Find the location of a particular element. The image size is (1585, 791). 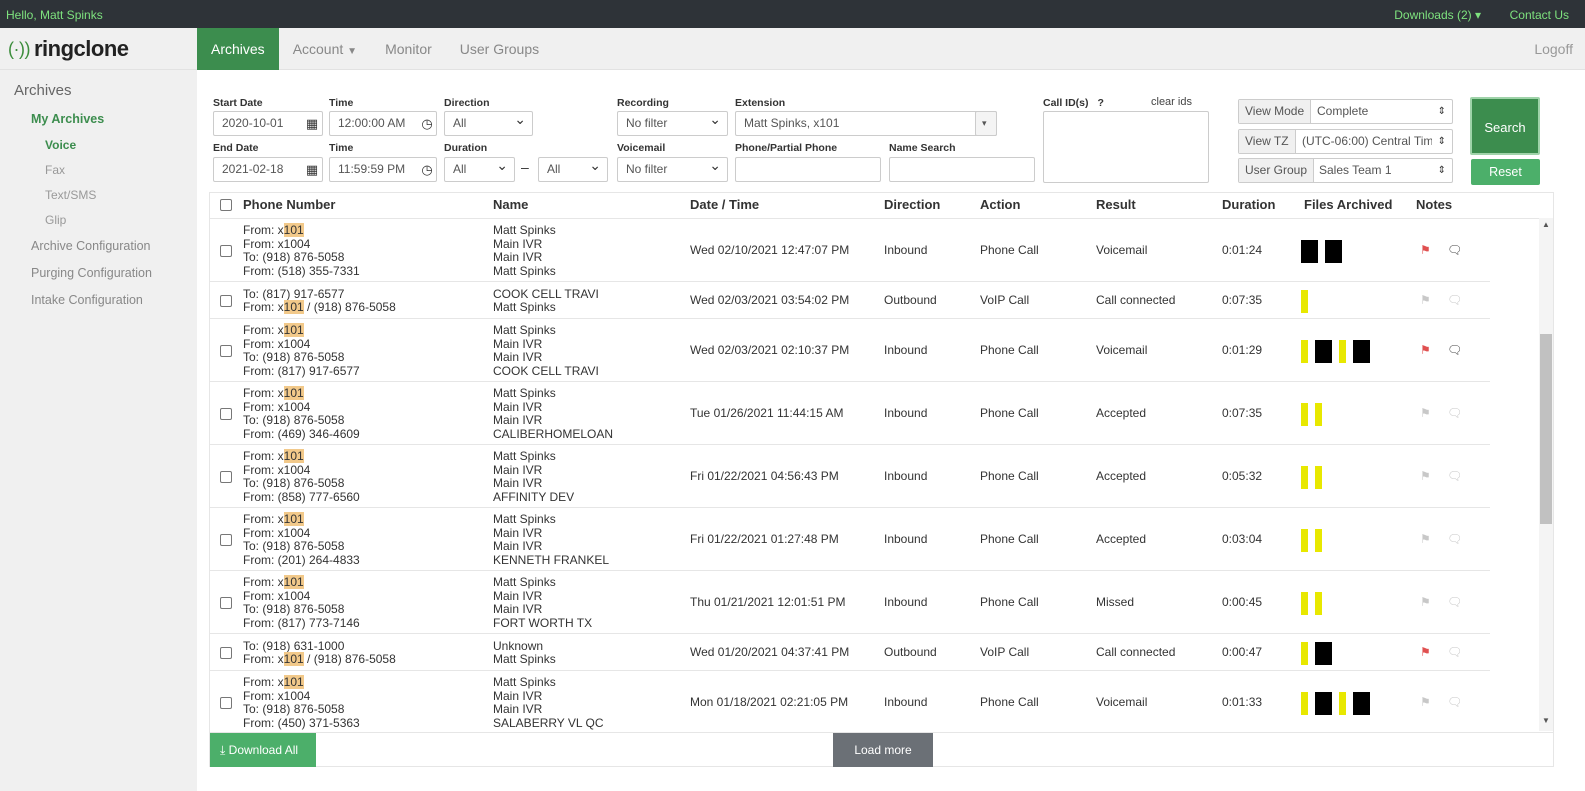

sidebar-item-intake-configuration: Intake Configuration is located at coordinates (87, 300).